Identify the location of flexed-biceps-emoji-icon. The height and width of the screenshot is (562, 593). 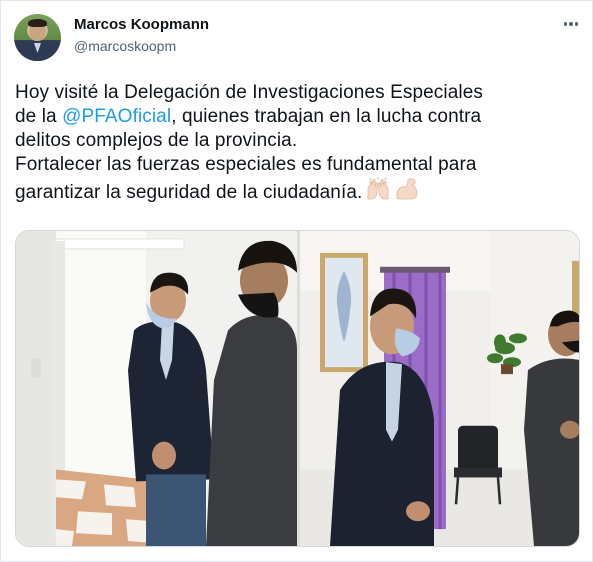
(407, 192).